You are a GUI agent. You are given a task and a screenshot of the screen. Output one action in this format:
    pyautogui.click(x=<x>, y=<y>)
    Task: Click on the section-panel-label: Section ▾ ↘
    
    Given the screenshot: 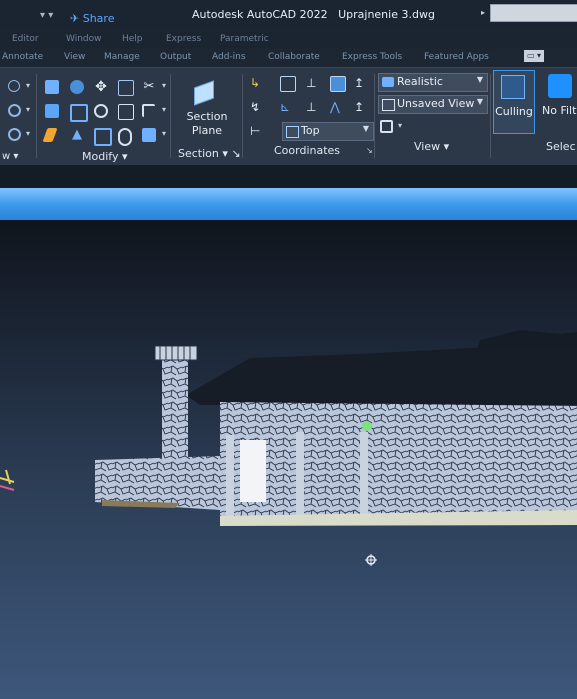 What is the action you would take?
    pyautogui.click(x=209, y=153)
    